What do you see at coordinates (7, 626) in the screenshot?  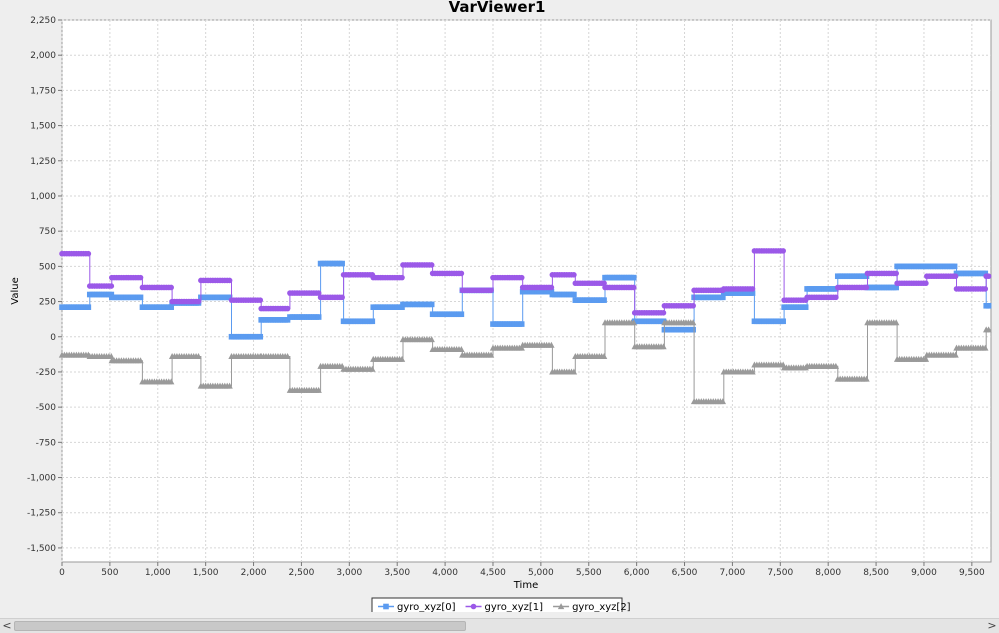 I see `scroll-left-arrow-icon: <` at bounding box center [7, 626].